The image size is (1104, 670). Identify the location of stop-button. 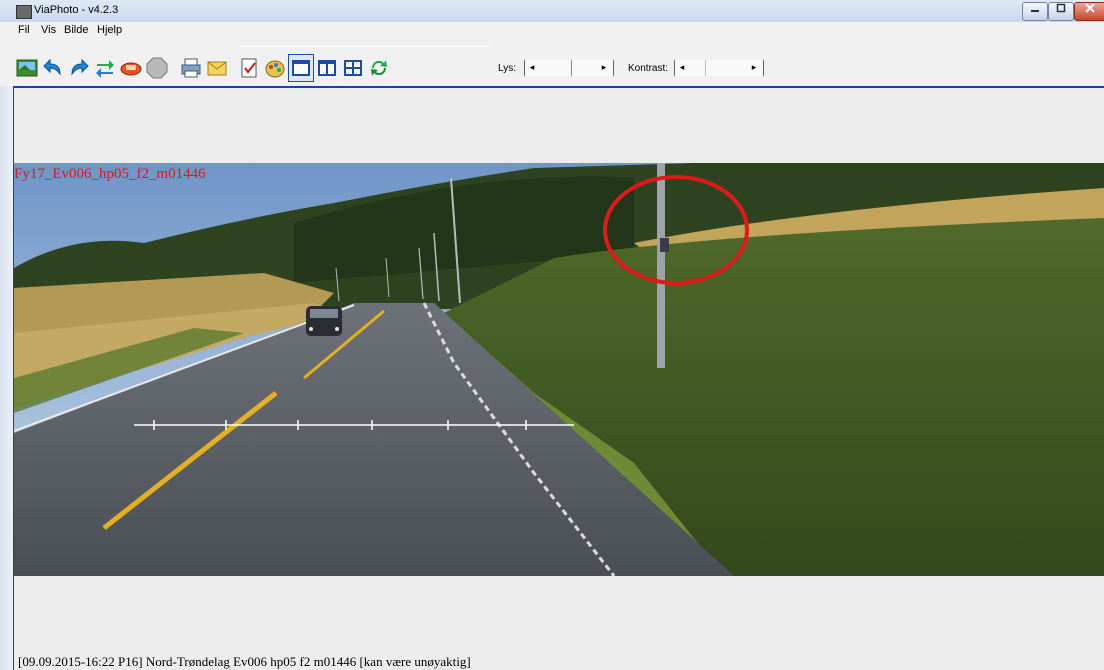
(157, 68).